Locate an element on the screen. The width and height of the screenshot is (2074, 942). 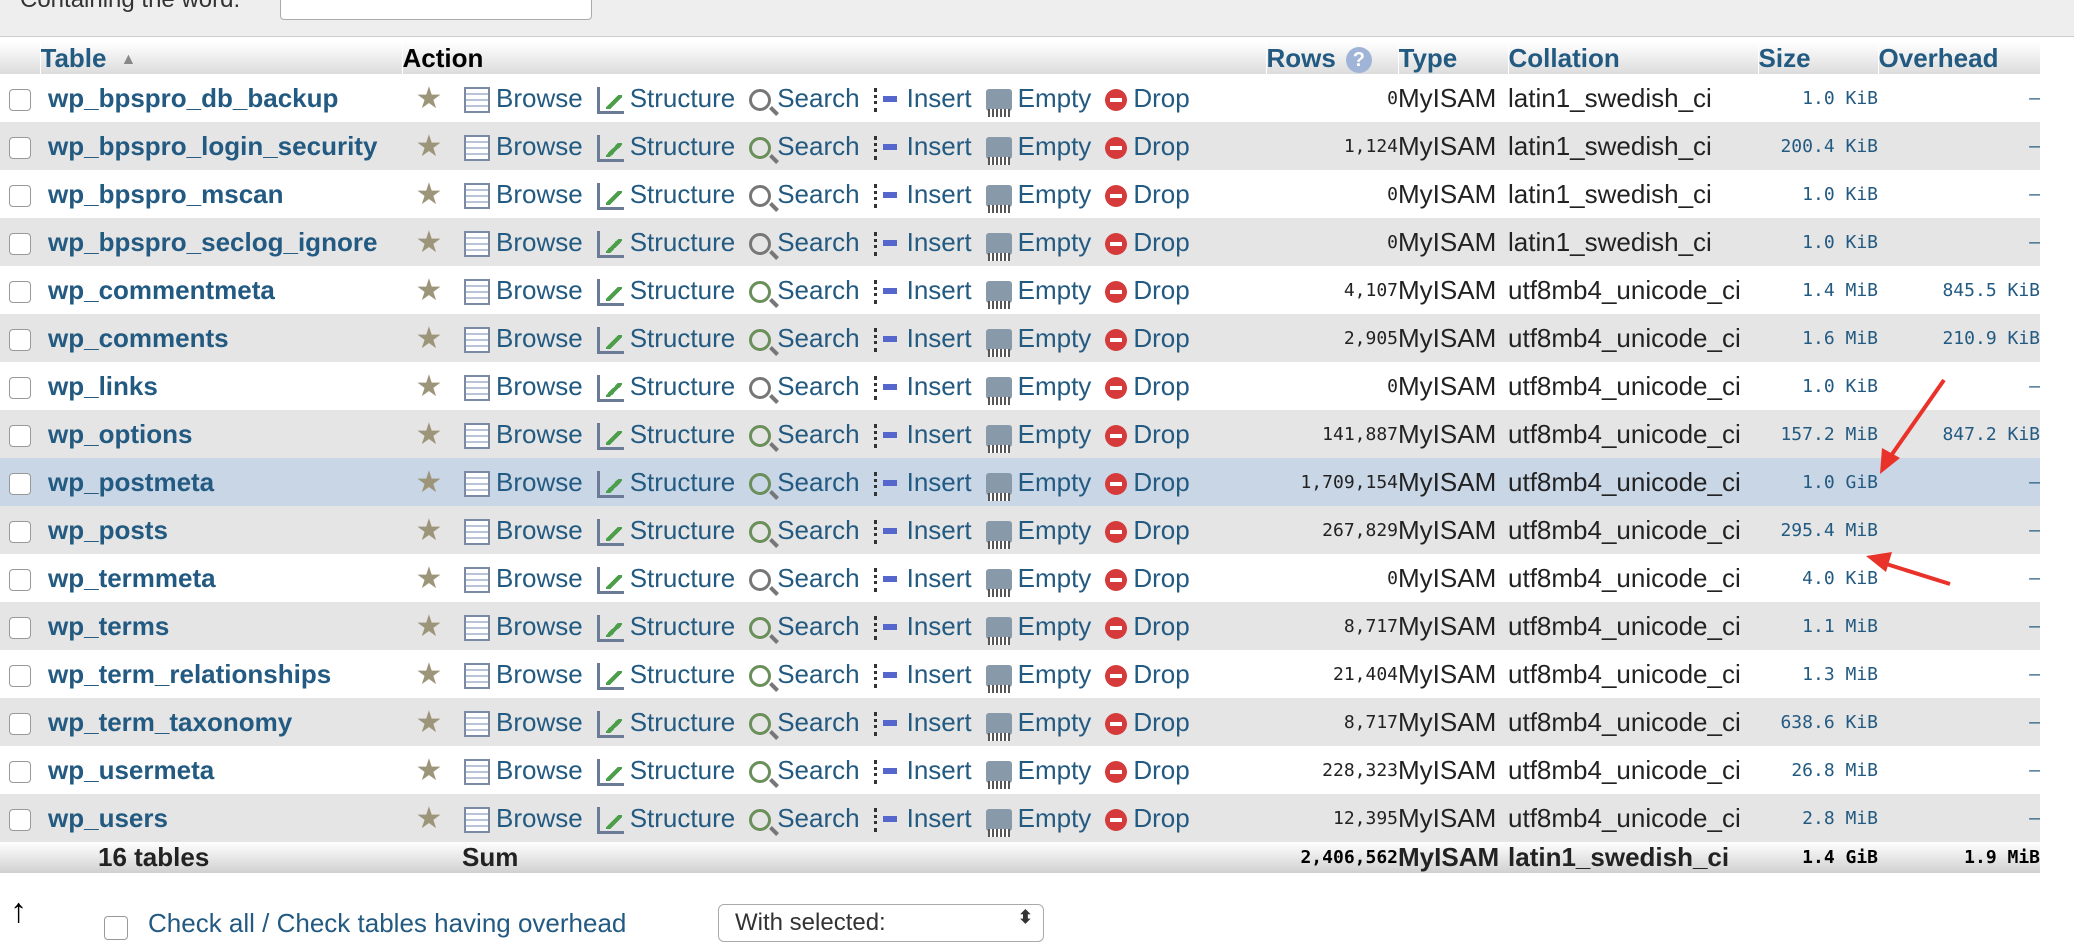
table-size: 1.0 GiB is located at coordinates (1818, 482).